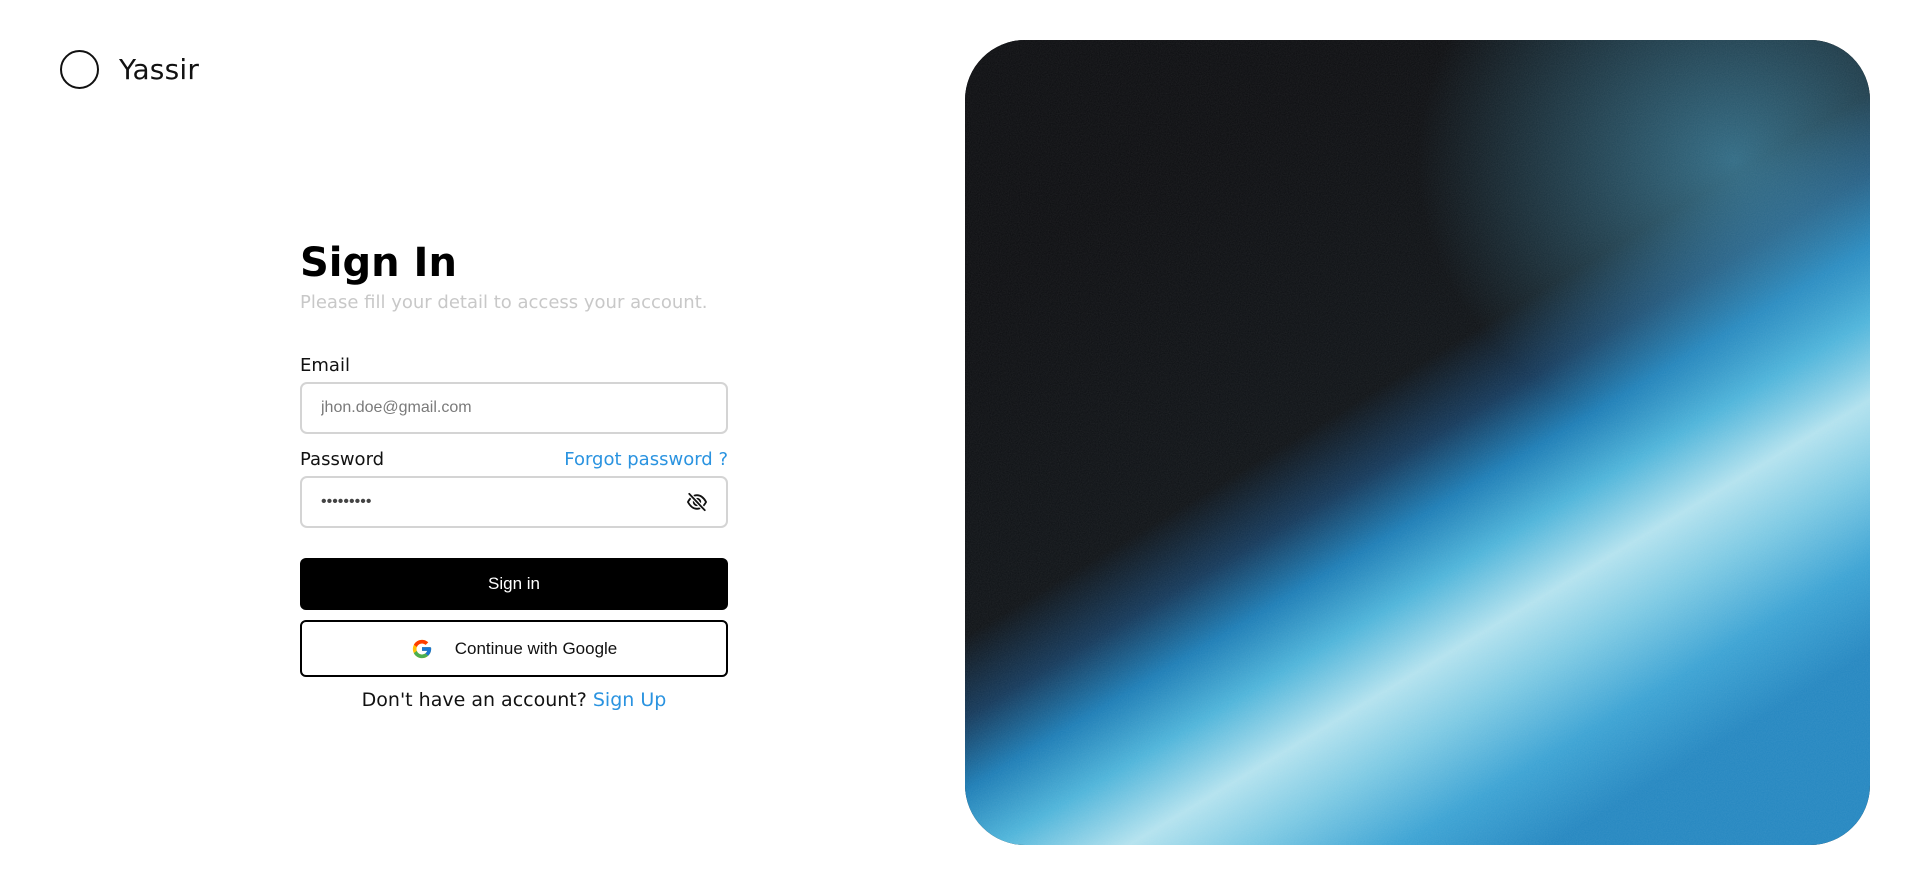 Image resolution: width=1919 pixels, height=879 pixels. What do you see at coordinates (474, 700) in the screenshot?
I see `no-account-text: Don't have an account?` at bounding box center [474, 700].